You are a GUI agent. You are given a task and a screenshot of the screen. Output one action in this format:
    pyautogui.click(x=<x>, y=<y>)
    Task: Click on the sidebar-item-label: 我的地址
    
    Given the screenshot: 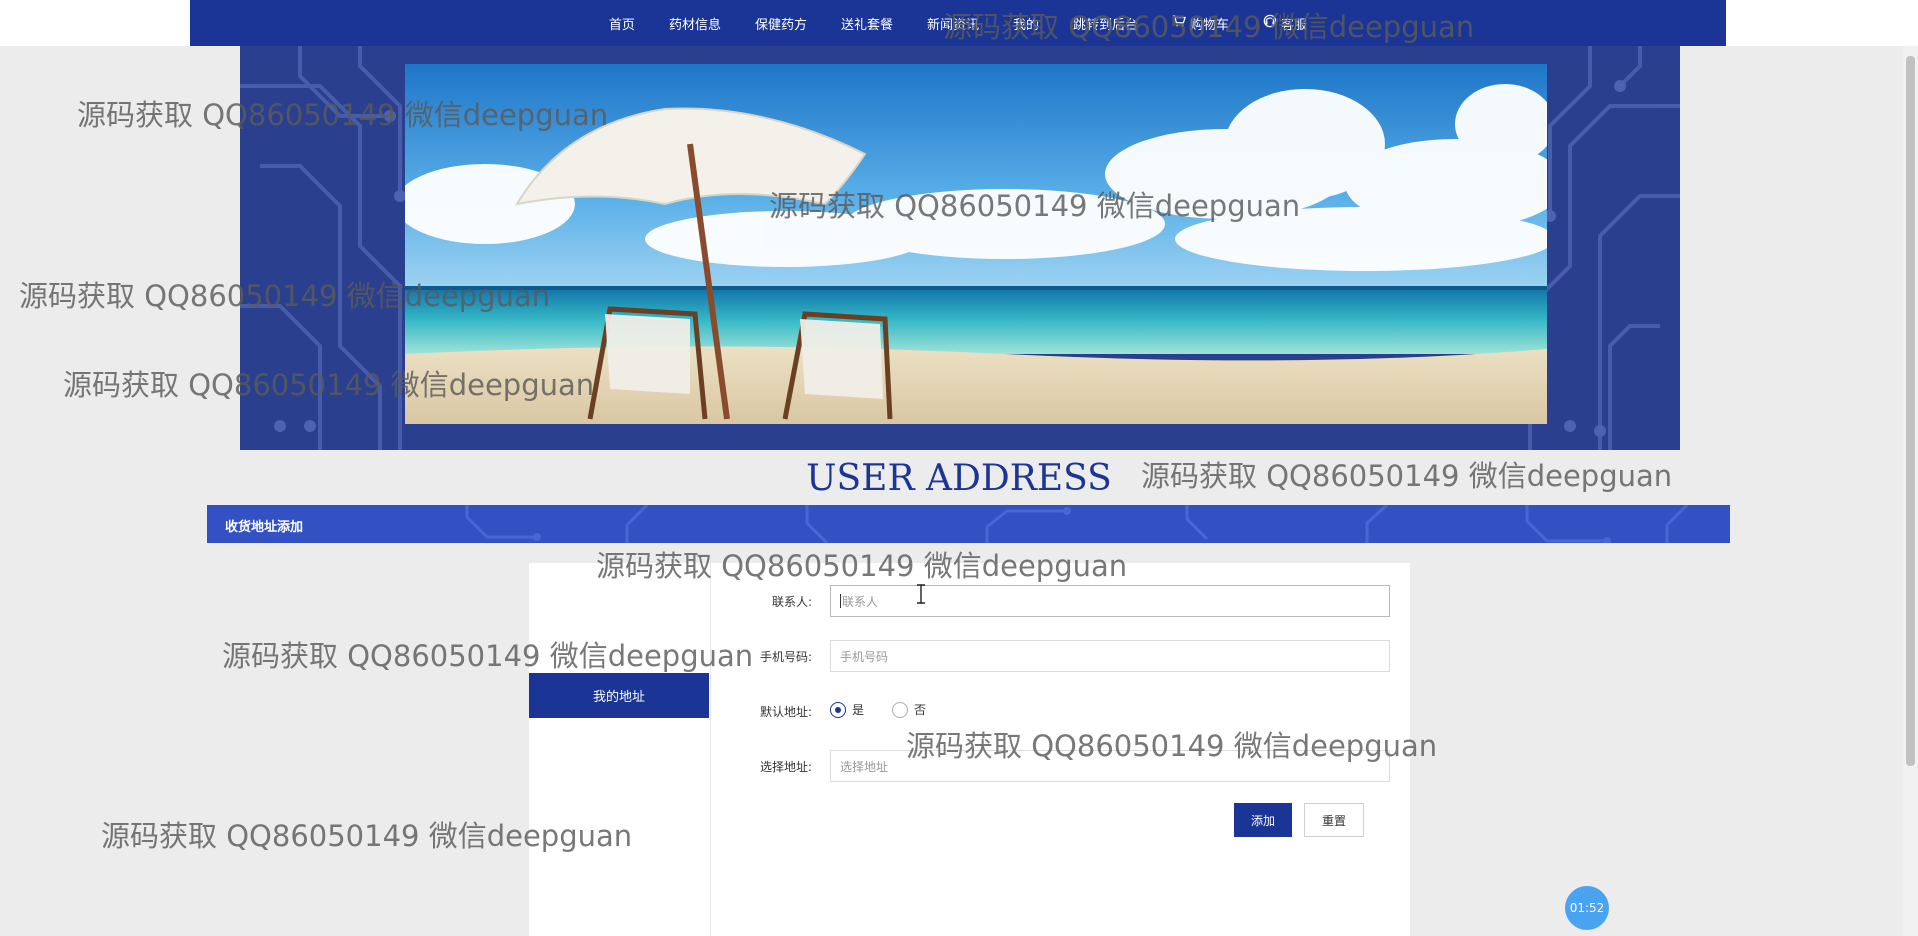 What is the action you would take?
    pyautogui.click(x=618, y=697)
    